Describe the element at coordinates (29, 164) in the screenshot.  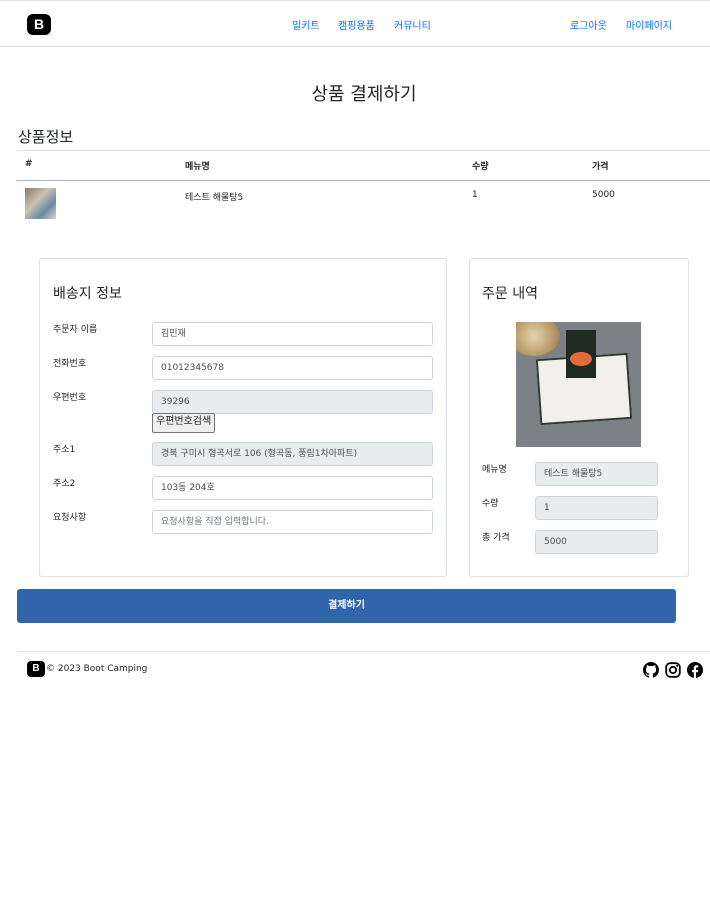
I see `column-header-index: #` at that location.